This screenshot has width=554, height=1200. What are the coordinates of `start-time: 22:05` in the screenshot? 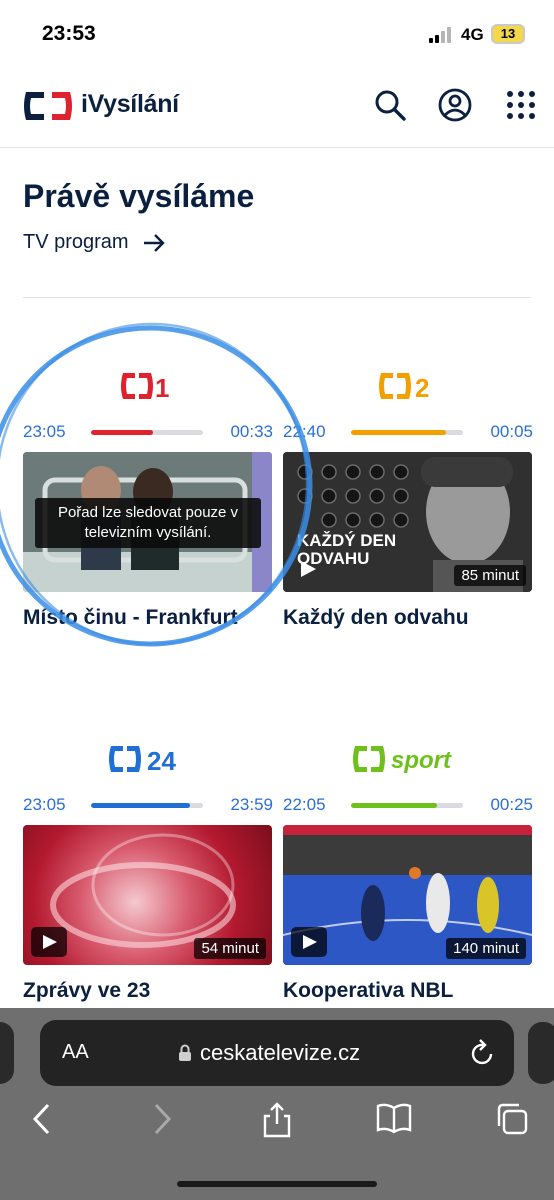 It's located at (304, 804).